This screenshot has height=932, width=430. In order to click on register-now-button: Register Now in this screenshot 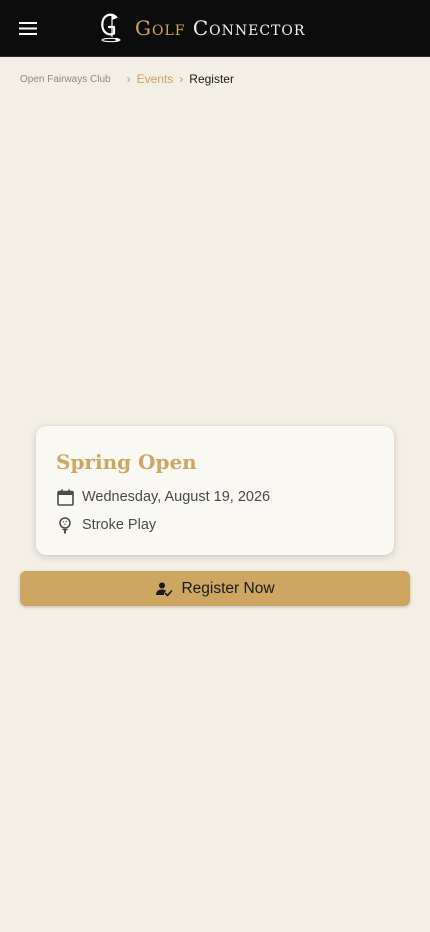, I will do `click(215, 588)`.